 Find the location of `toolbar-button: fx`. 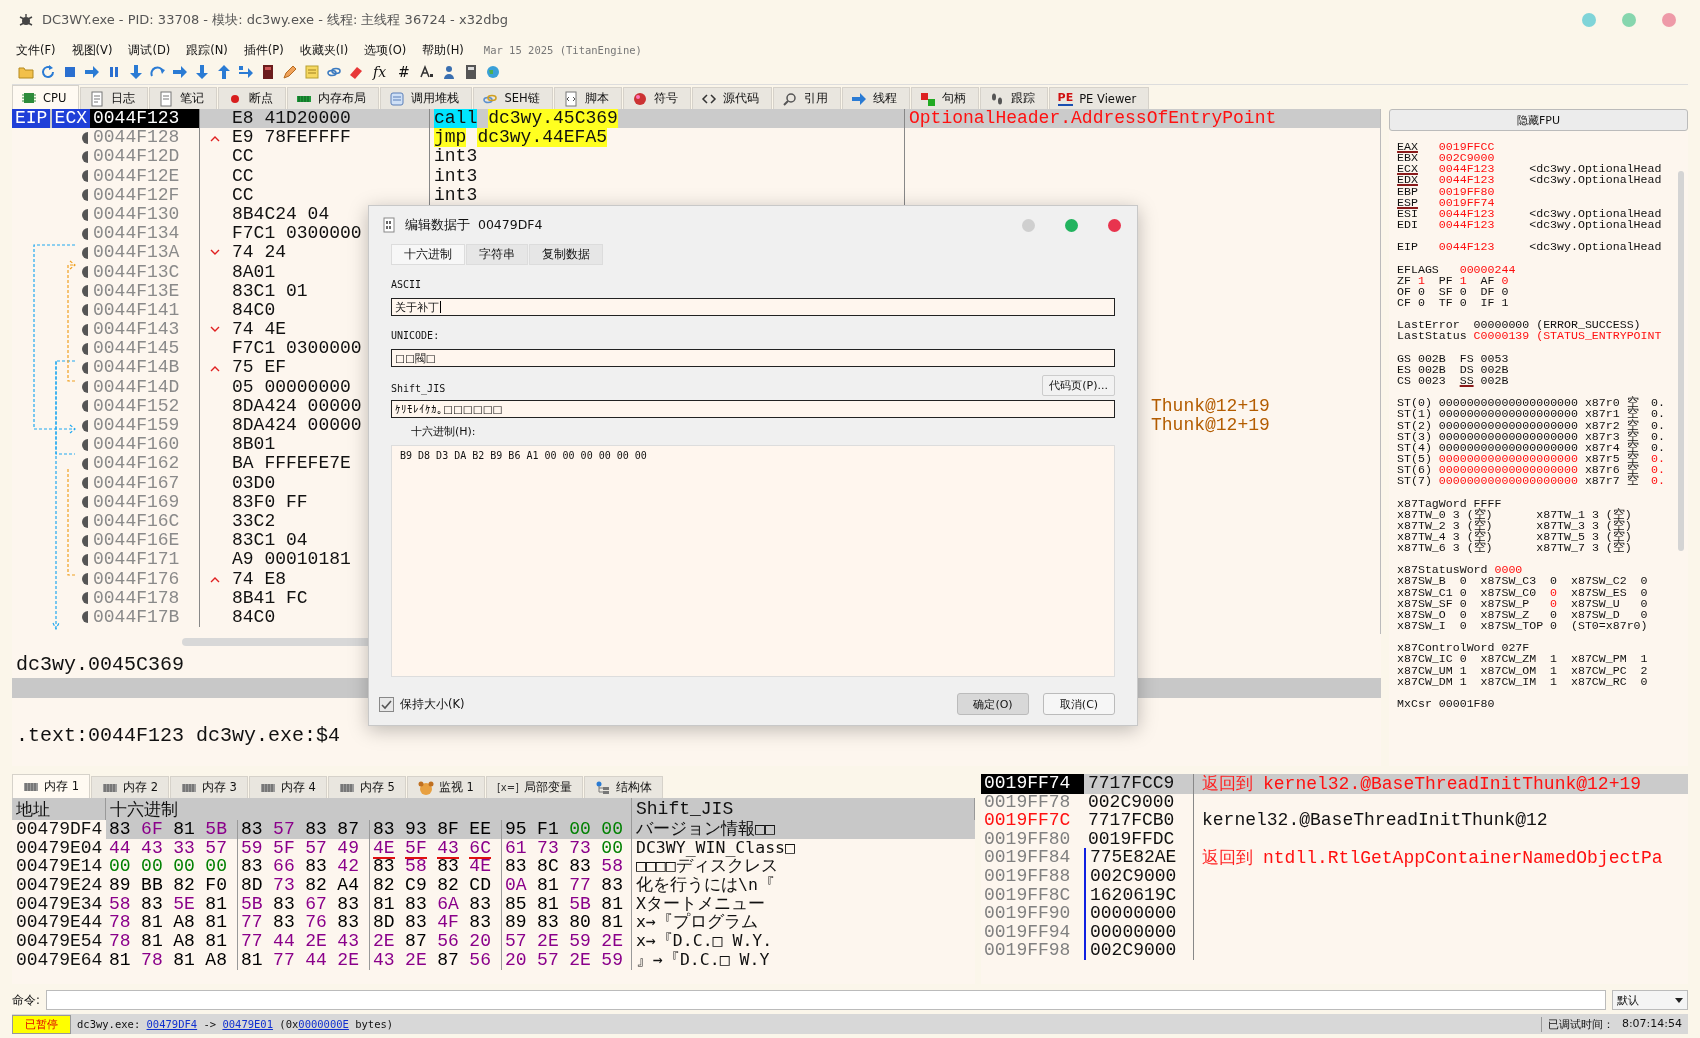

toolbar-button: fx is located at coordinates (380, 72).